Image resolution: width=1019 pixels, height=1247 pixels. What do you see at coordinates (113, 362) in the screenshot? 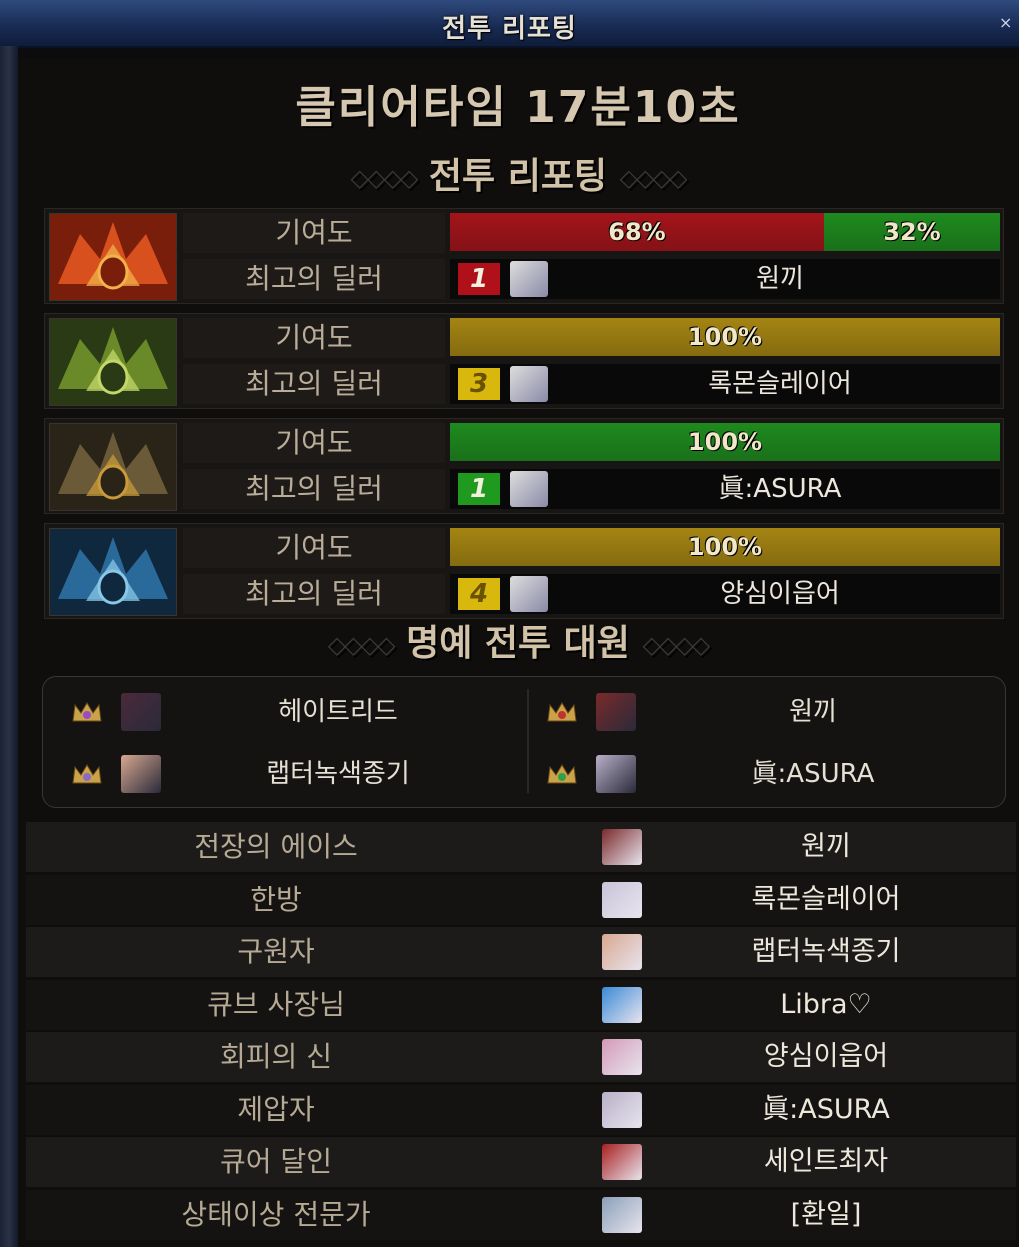
I see `green-crest-icon` at bounding box center [113, 362].